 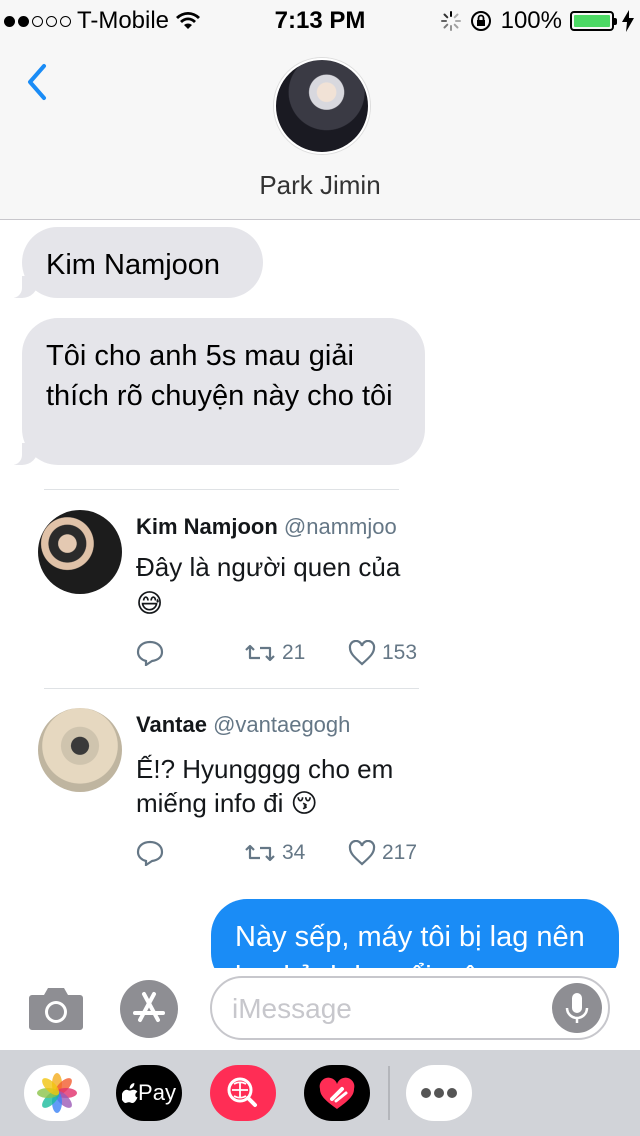 What do you see at coordinates (171, 724) in the screenshot?
I see `tweet-author-name: Vantae` at bounding box center [171, 724].